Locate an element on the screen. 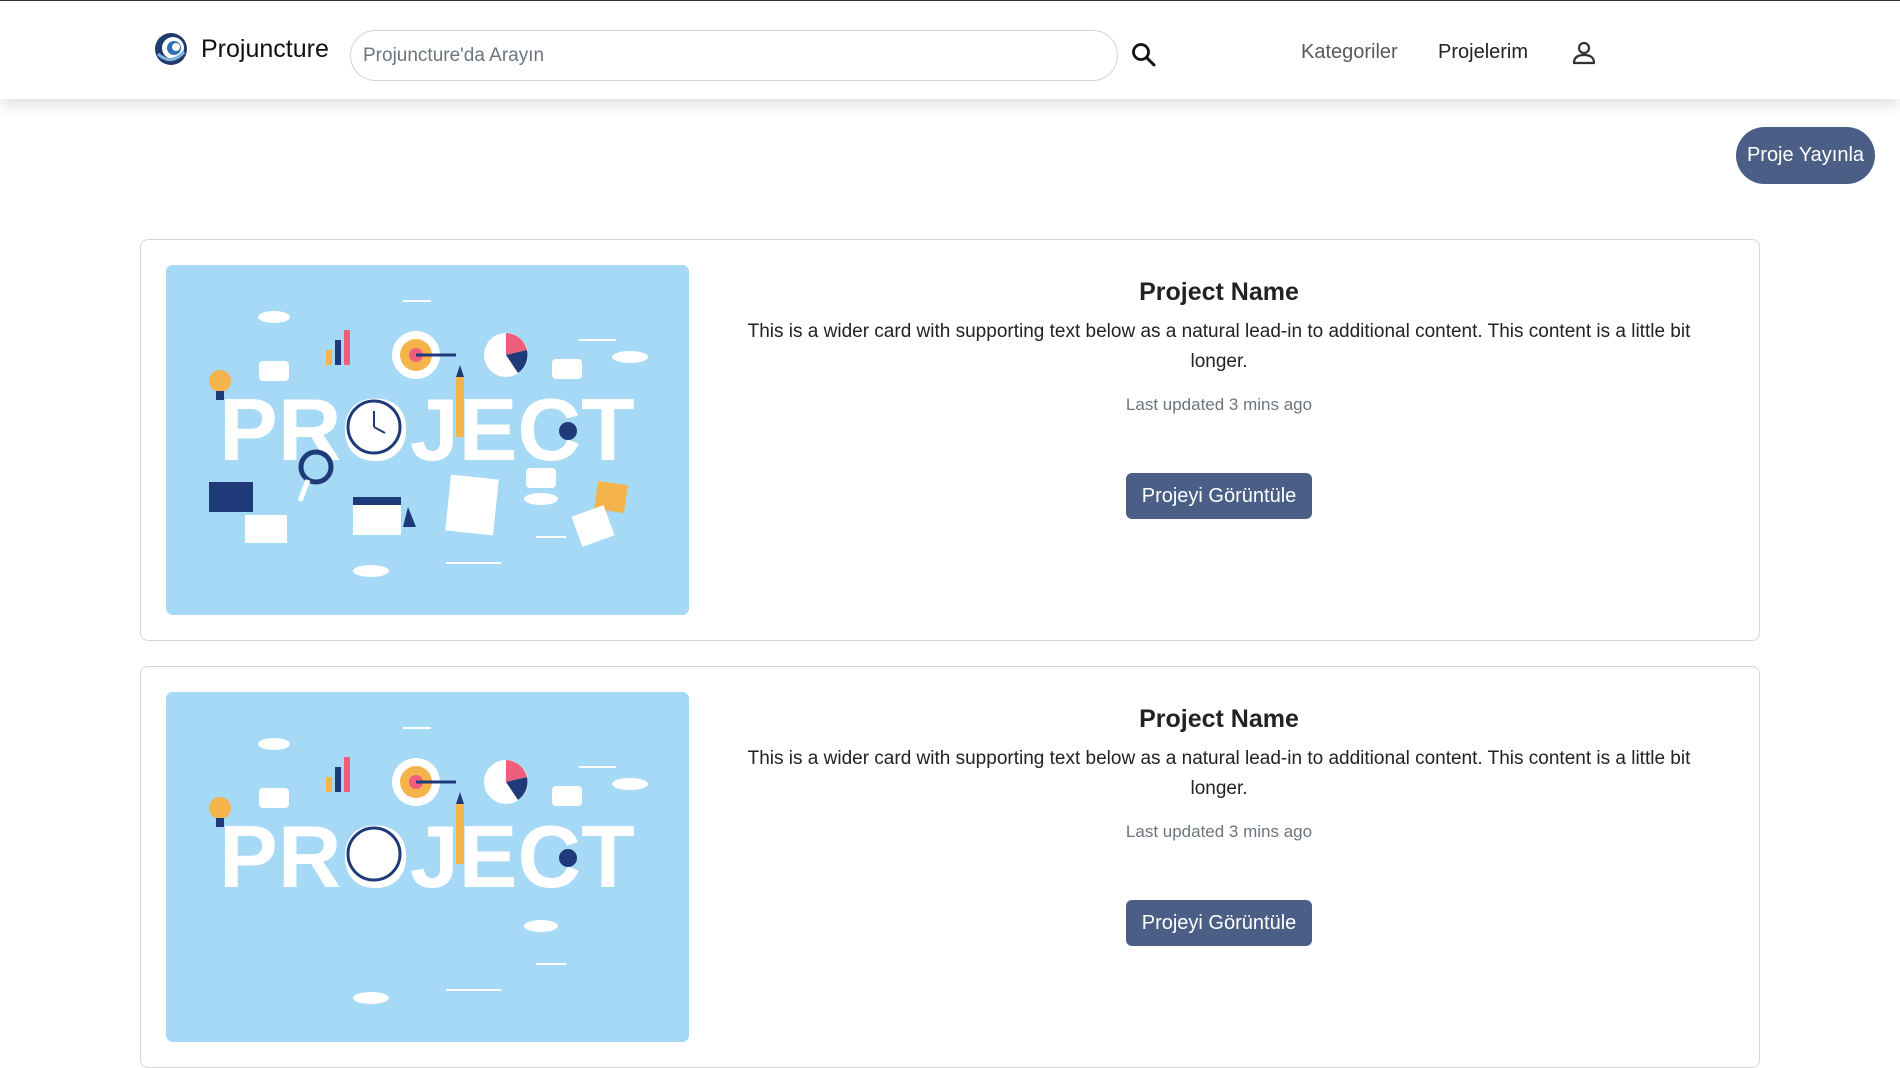 The image size is (1900, 1068). nav-my-projects-link: Projelerim is located at coordinates (1483, 52).